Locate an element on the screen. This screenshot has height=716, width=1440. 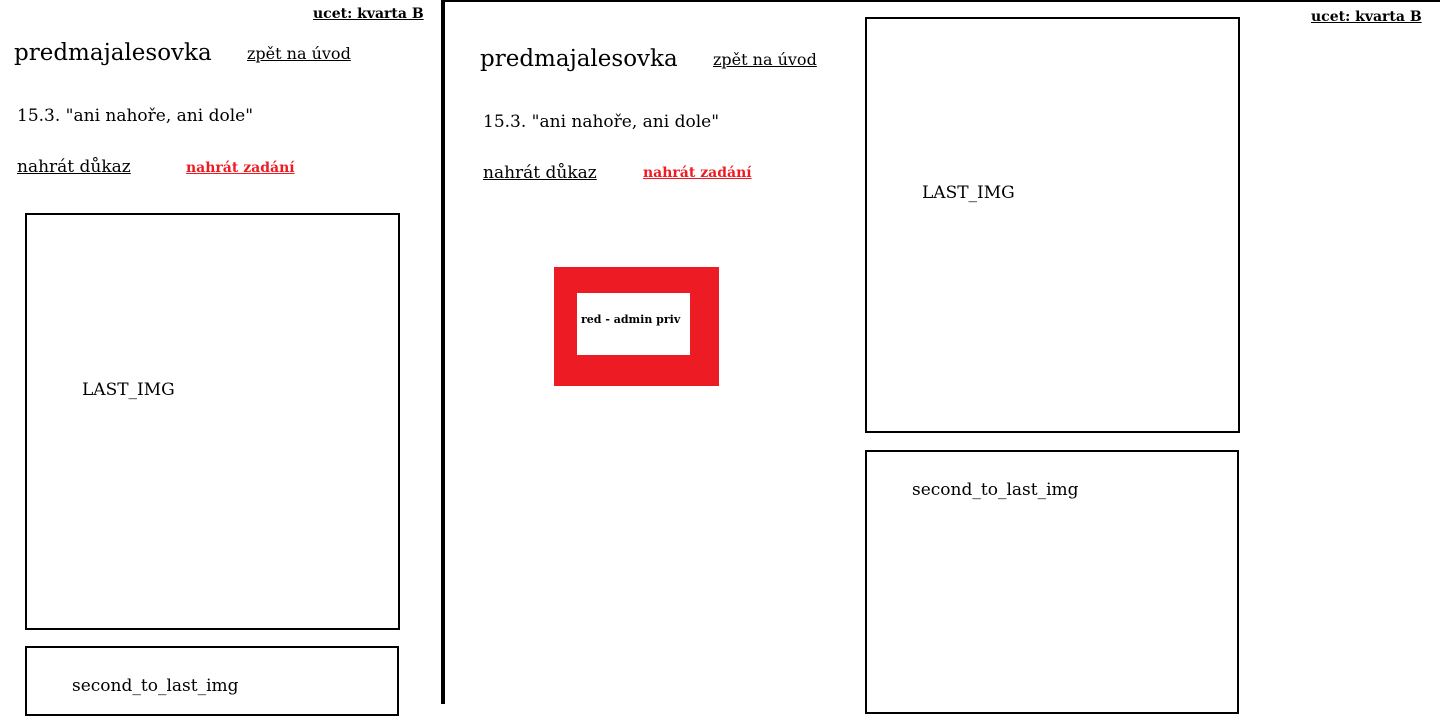
admin-privilege-note: red - admin priv is located at coordinates (636, 326).